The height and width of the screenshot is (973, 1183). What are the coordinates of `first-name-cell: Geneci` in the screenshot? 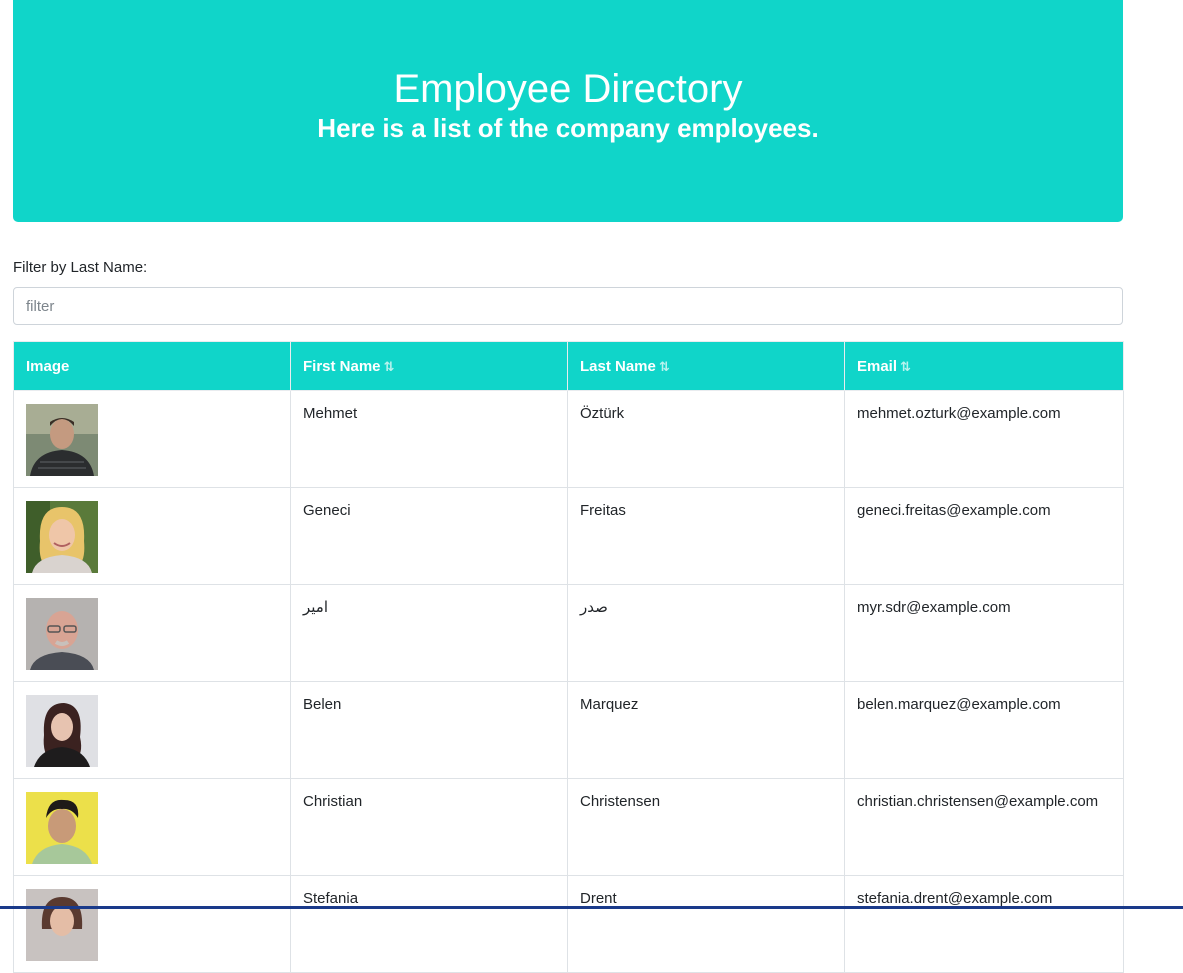 It's located at (429, 536).